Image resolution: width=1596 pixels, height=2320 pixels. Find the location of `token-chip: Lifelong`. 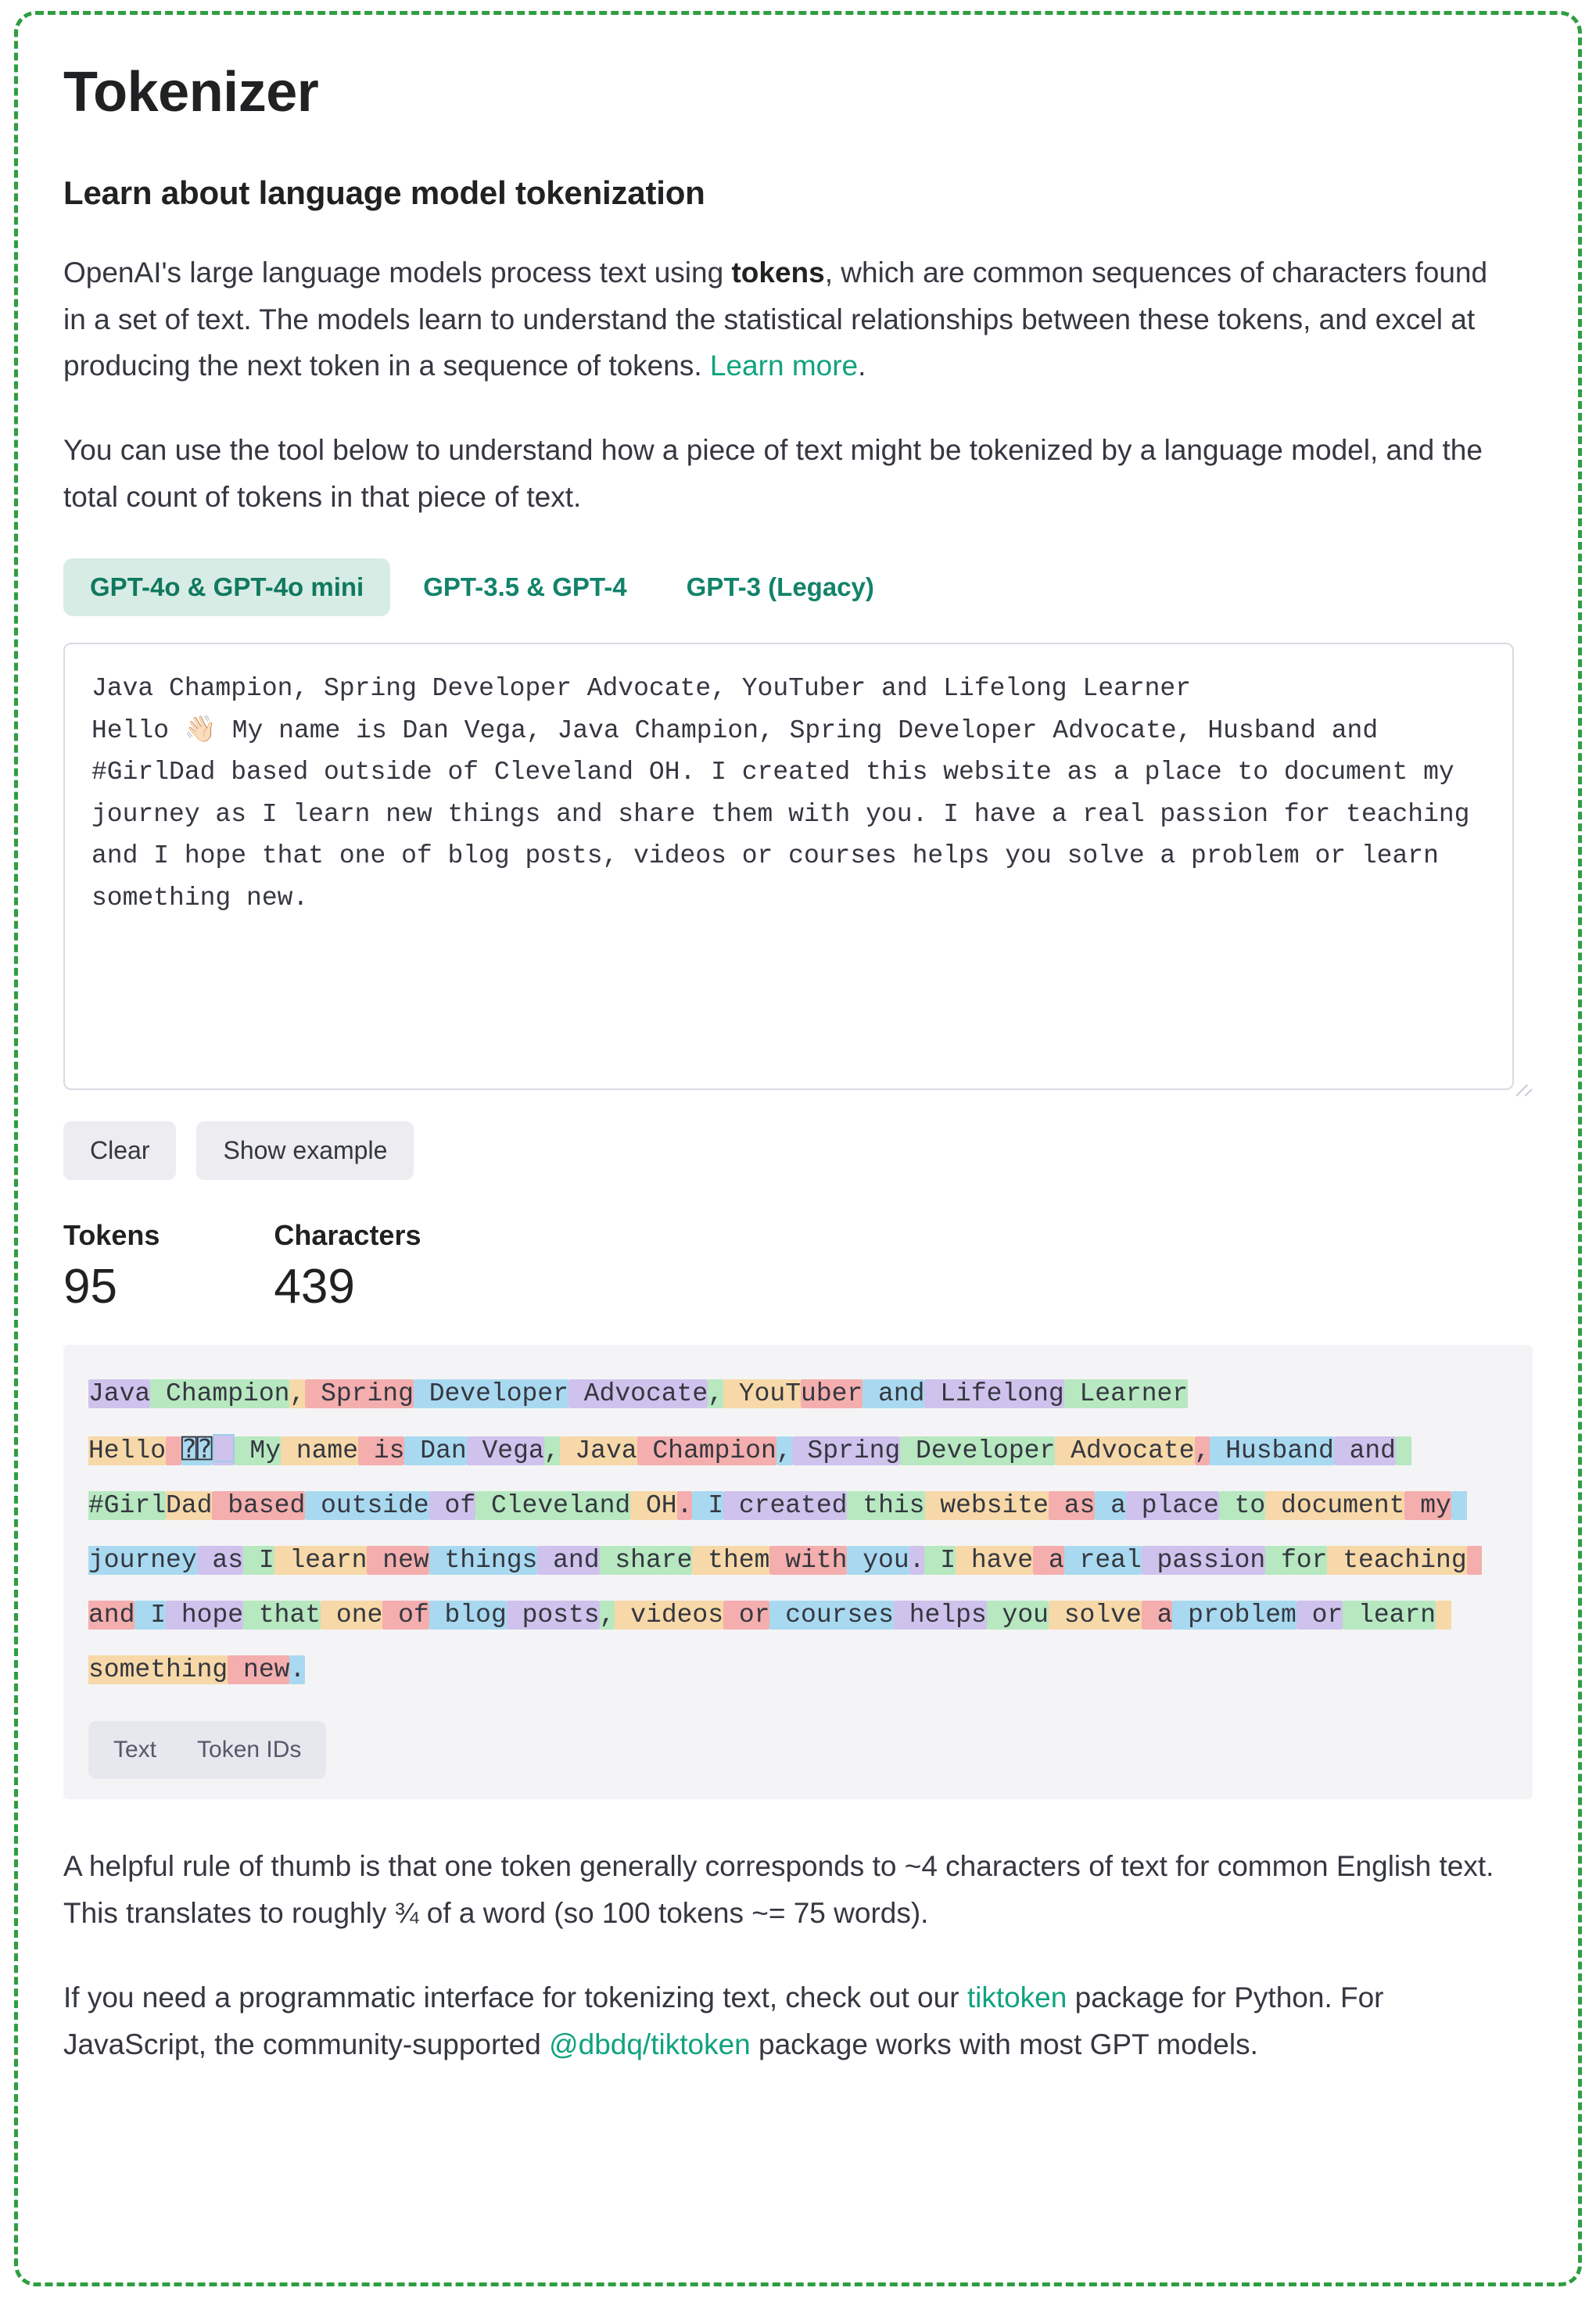

token-chip: Lifelong is located at coordinates (994, 1394).